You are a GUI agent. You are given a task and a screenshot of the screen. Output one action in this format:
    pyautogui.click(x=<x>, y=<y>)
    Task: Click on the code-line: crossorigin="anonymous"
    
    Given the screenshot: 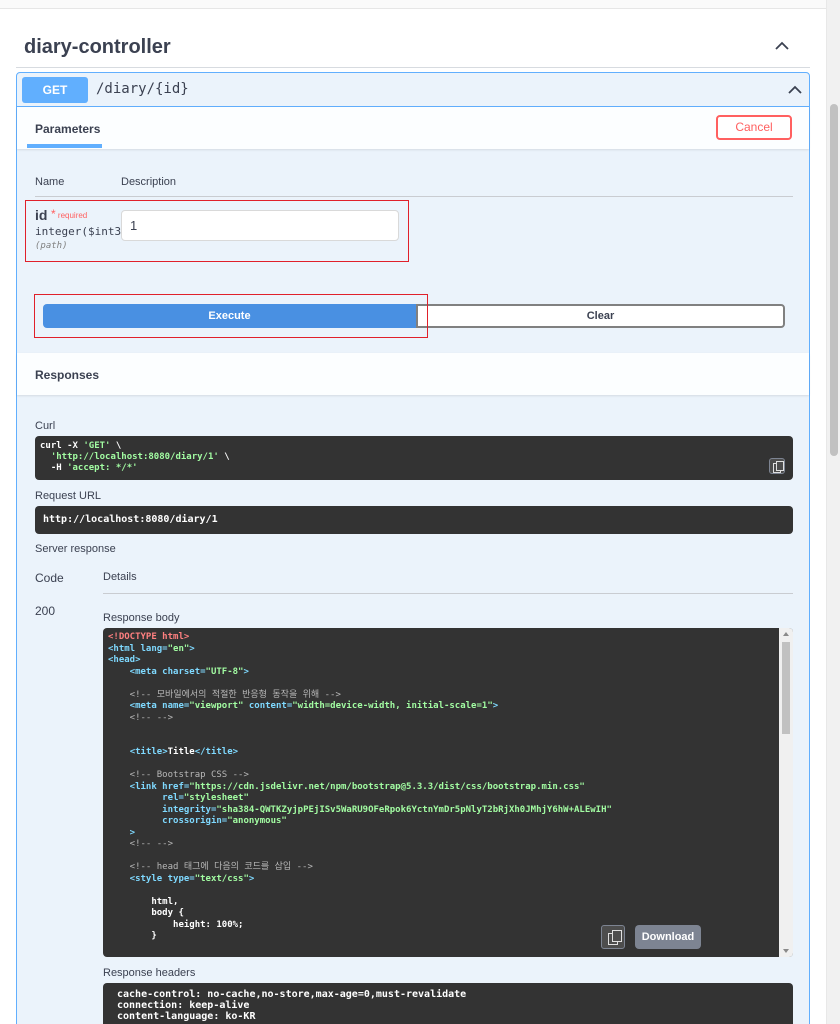 What is the action you would take?
    pyautogui.click(x=197, y=821)
    